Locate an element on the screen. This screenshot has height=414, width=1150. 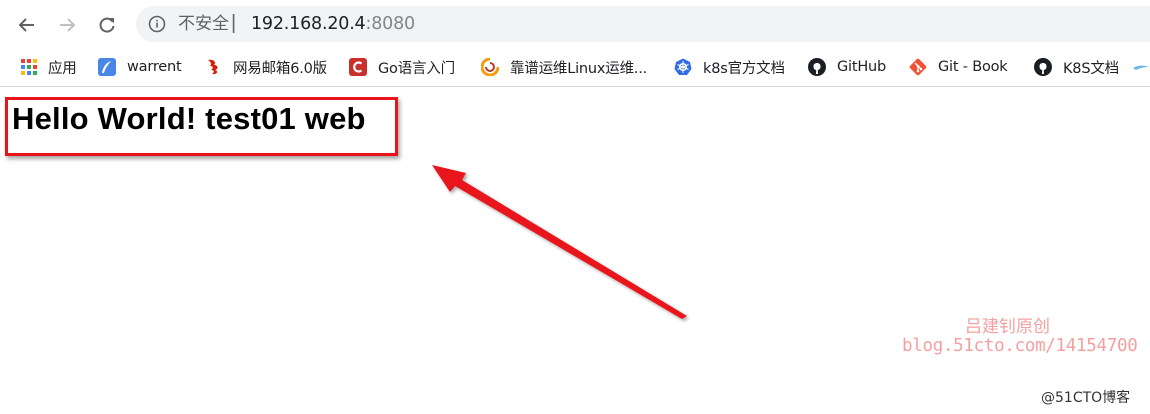
bookmark-label: 网易邮箱6.0版 is located at coordinates (280, 68).